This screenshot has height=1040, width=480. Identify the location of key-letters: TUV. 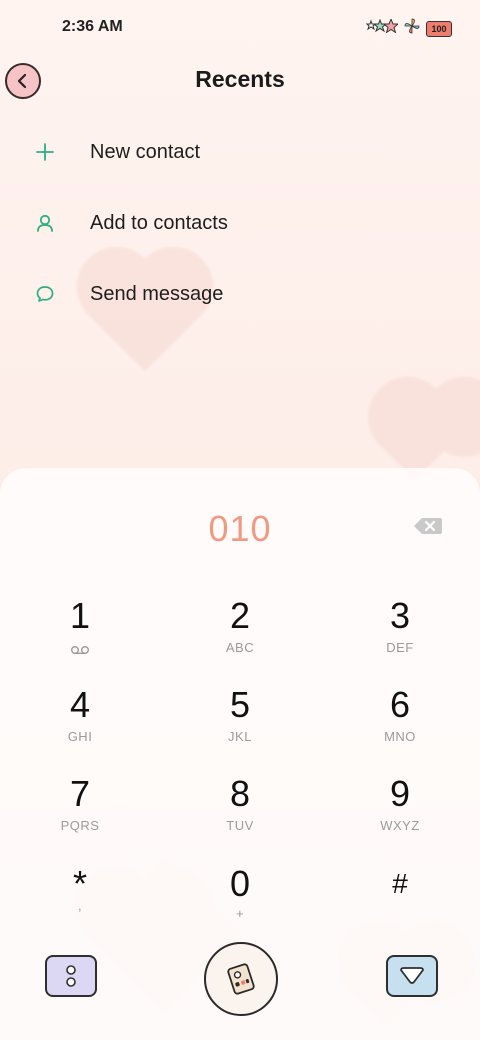
(240, 825).